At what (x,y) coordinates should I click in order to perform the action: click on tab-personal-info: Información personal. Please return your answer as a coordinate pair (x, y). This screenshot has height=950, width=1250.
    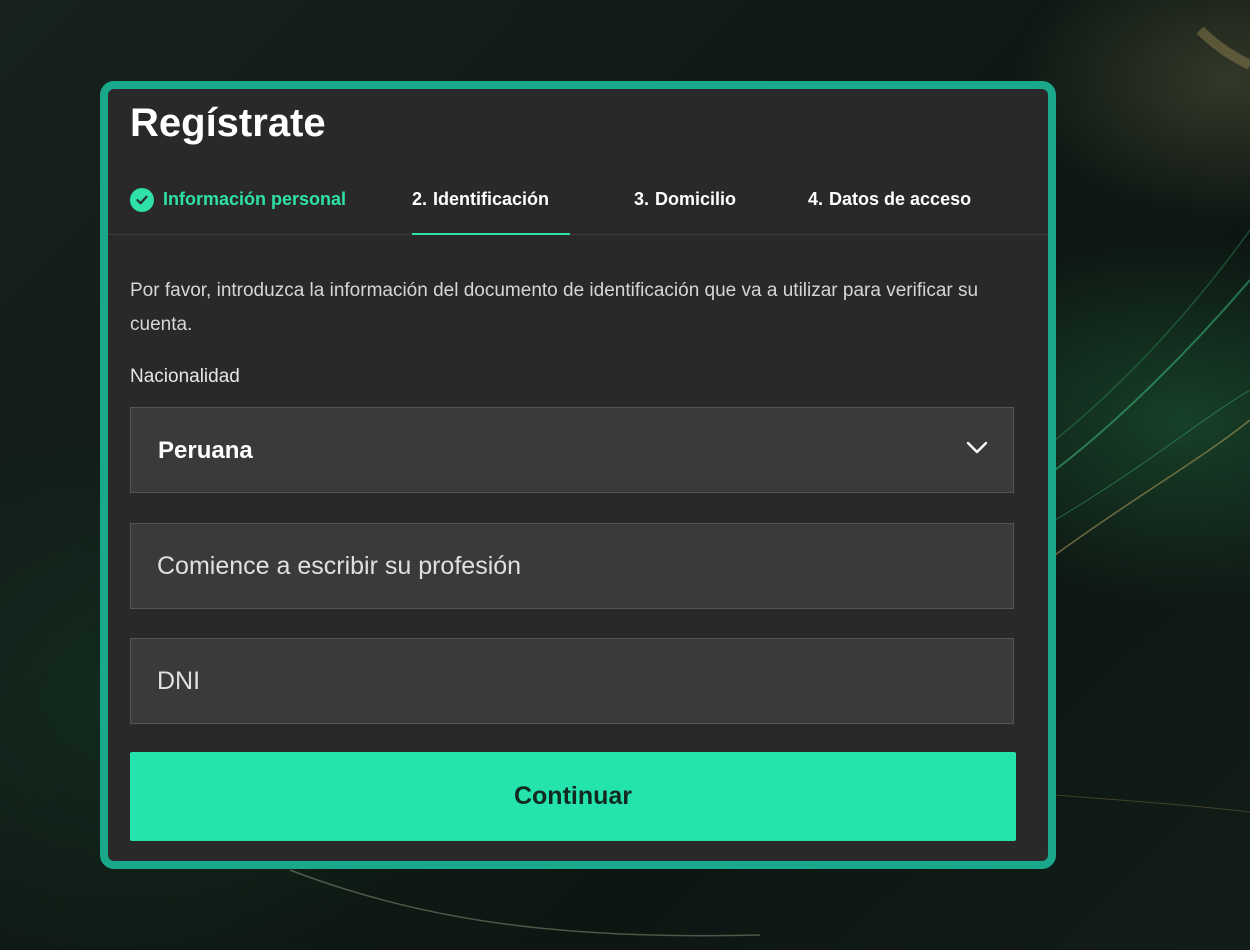
    Looking at the image, I should click on (238, 199).